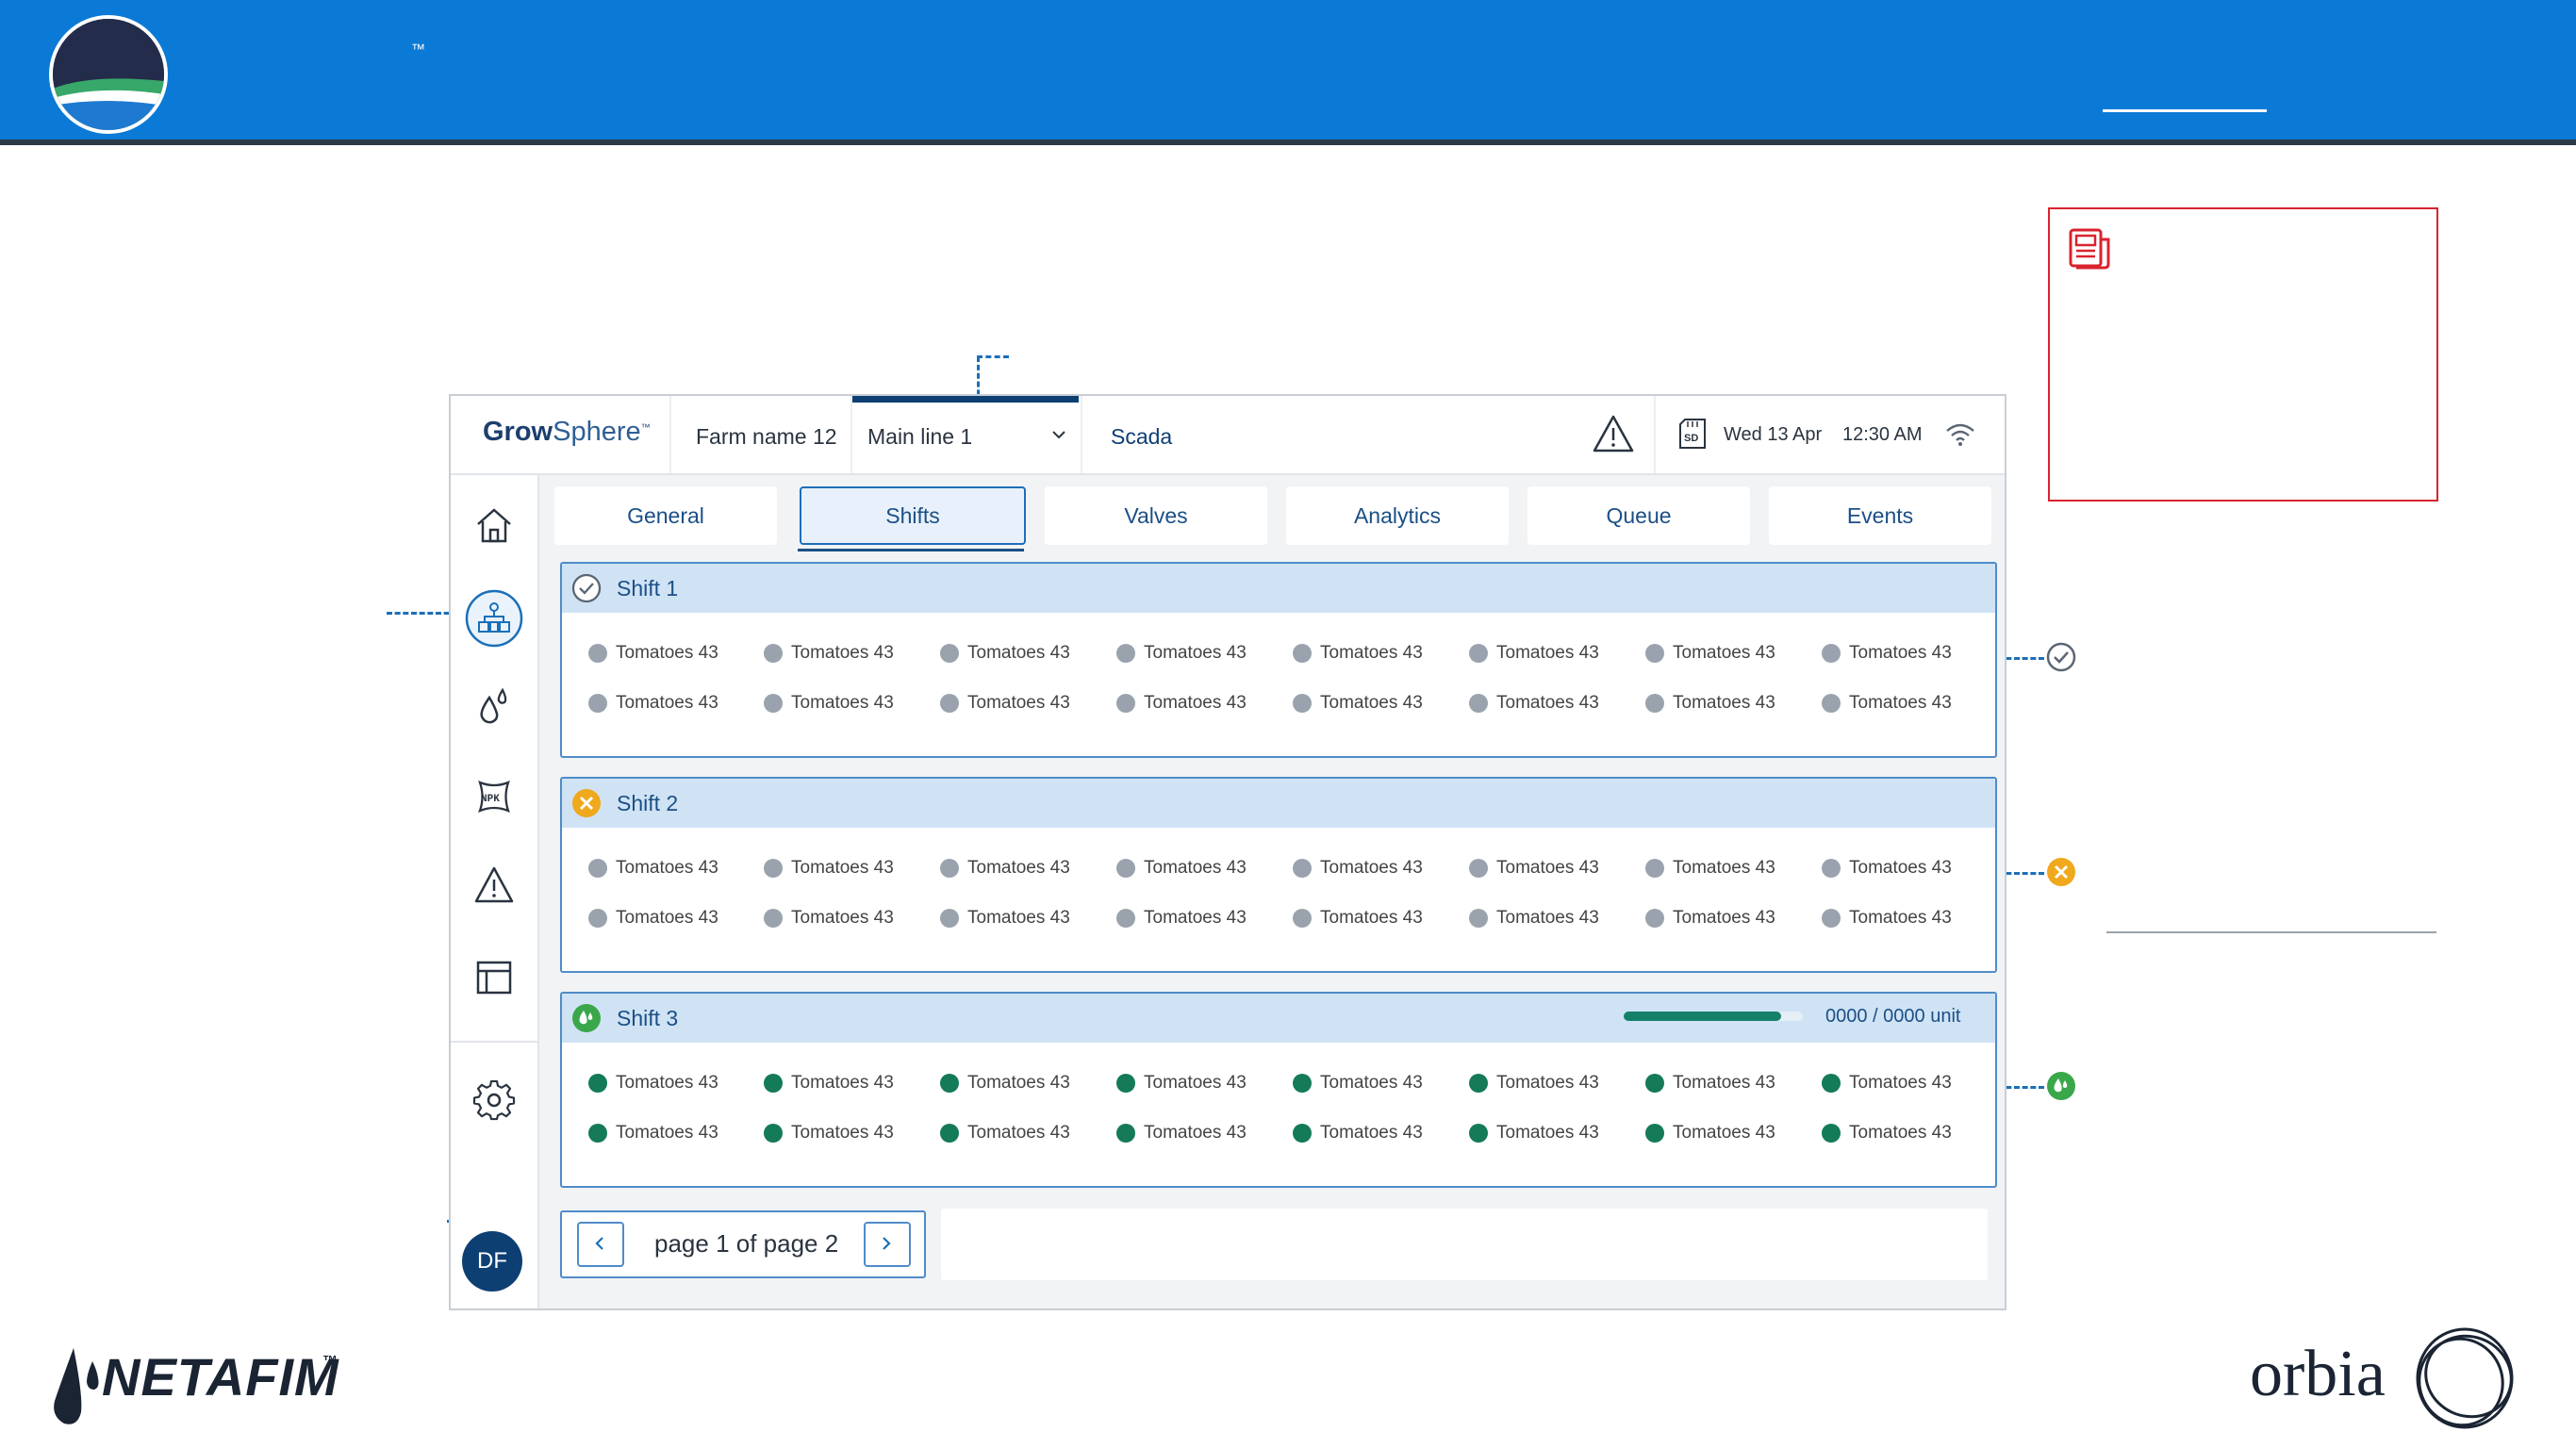  What do you see at coordinates (1691, 438) in the screenshot?
I see `svg-text: SD` at bounding box center [1691, 438].